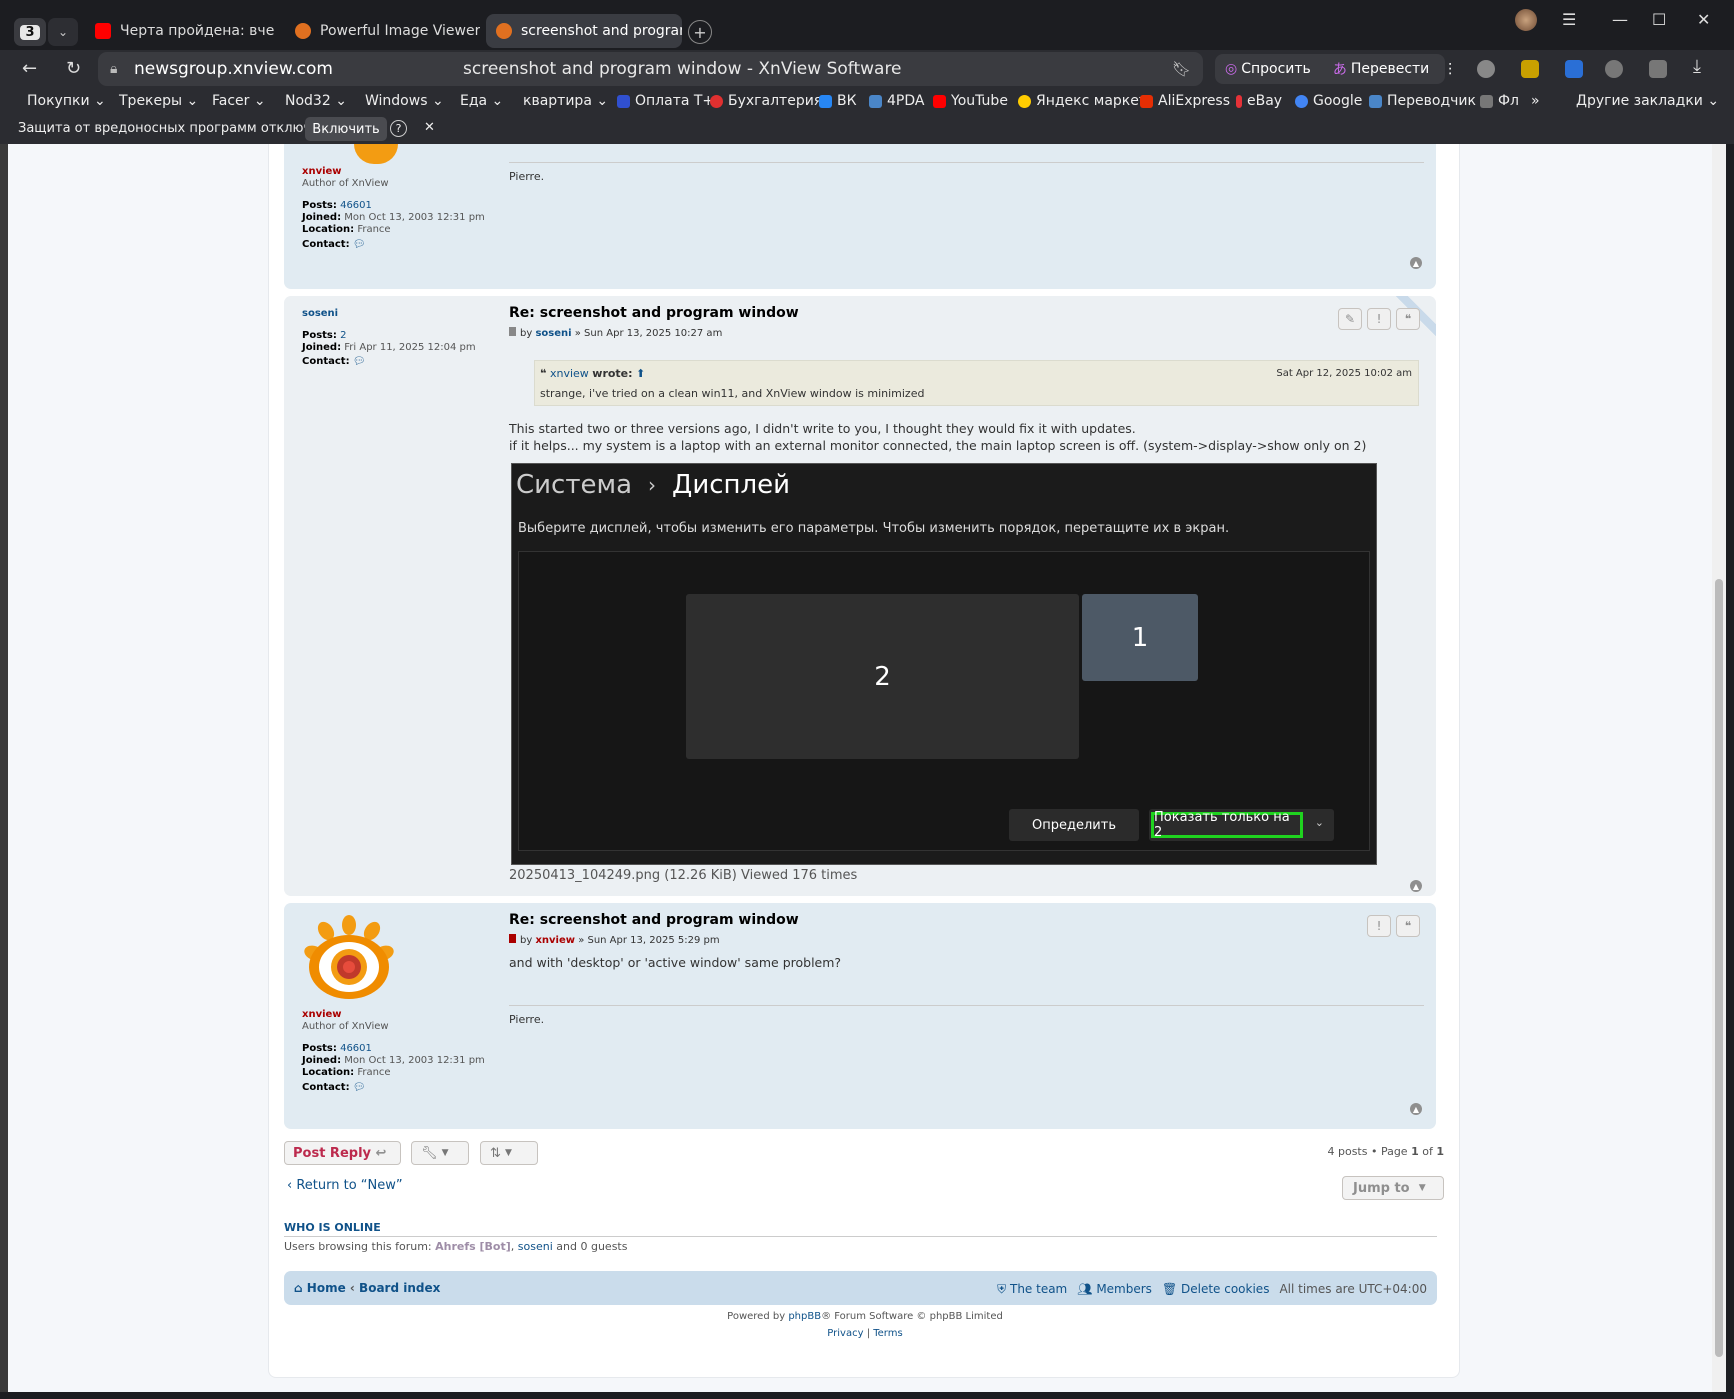  What do you see at coordinates (1620, 19) in the screenshot?
I see `minimize-icon: —` at bounding box center [1620, 19].